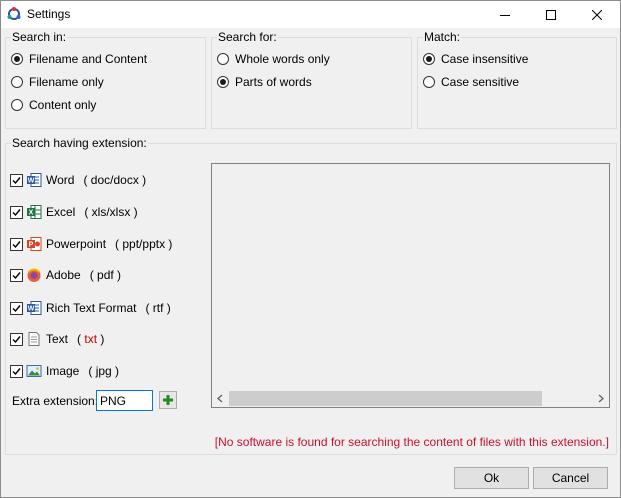  What do you see at coordinates (273, 82) in the screenshot?
I see `radio-label: Parts of words` at bounding box center [273, 82].